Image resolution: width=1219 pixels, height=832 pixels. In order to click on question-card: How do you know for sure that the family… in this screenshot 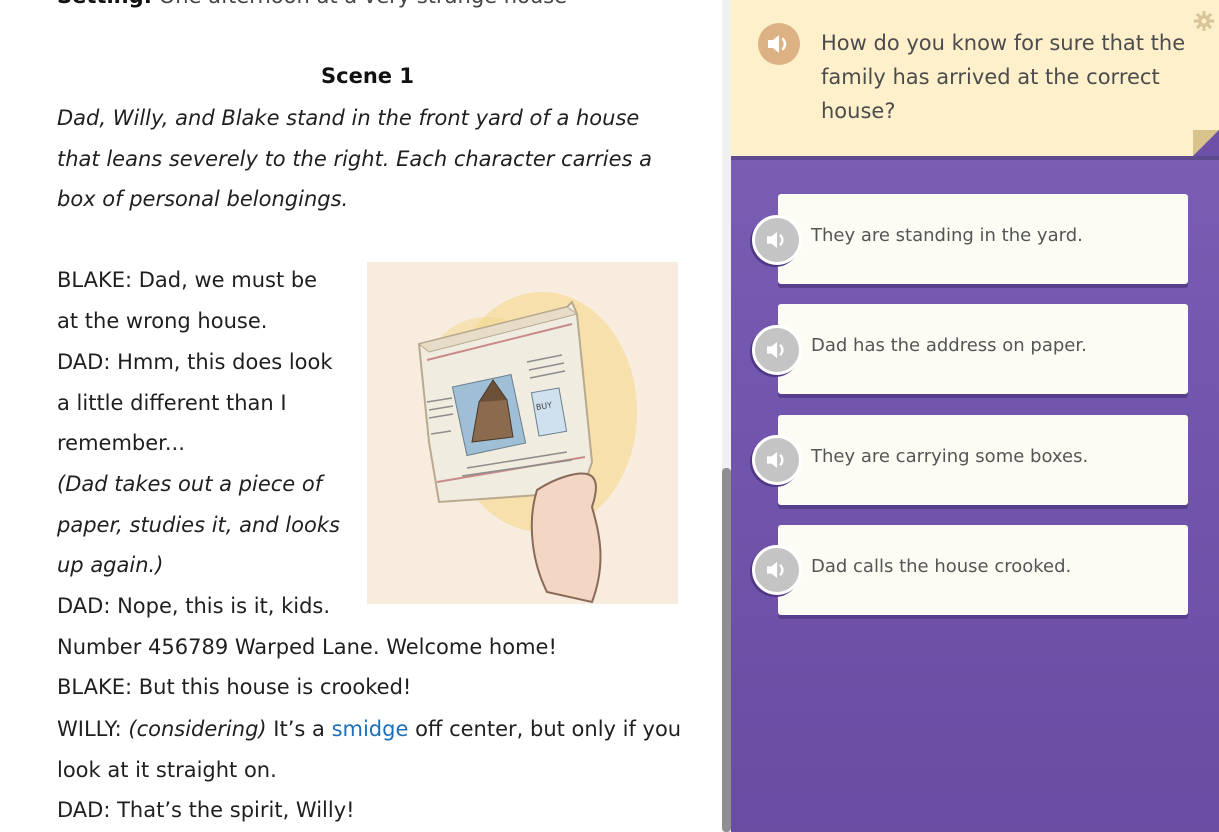, I will do `click(975, 78)`.